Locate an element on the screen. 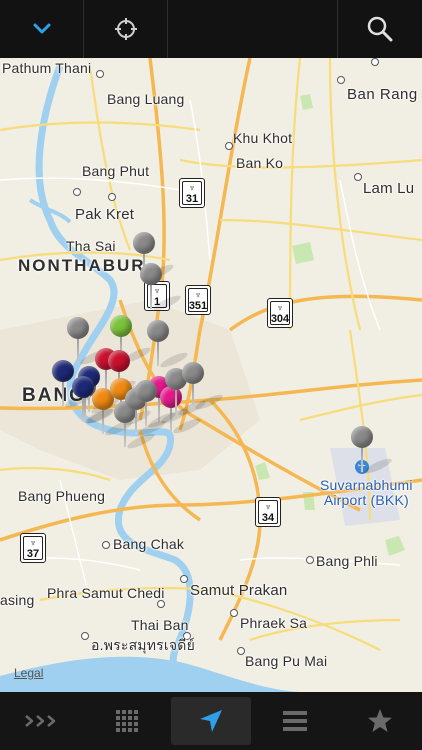  place-label: Phraek Sa is located at coordinates (274, 623).